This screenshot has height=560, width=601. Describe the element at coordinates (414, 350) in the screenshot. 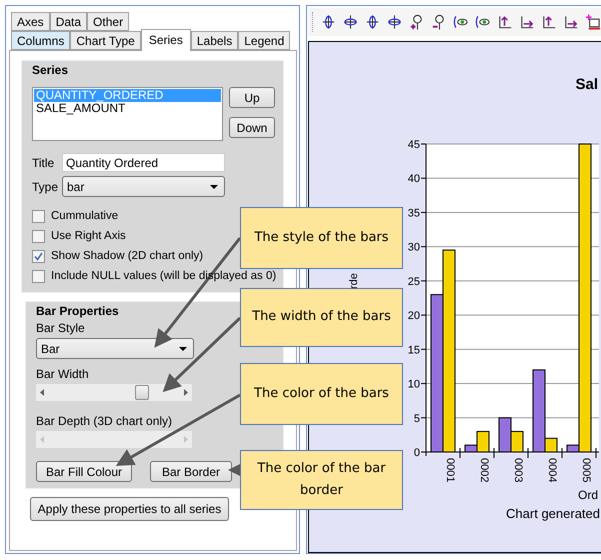

I see `y-tick-label: 15` at that location.